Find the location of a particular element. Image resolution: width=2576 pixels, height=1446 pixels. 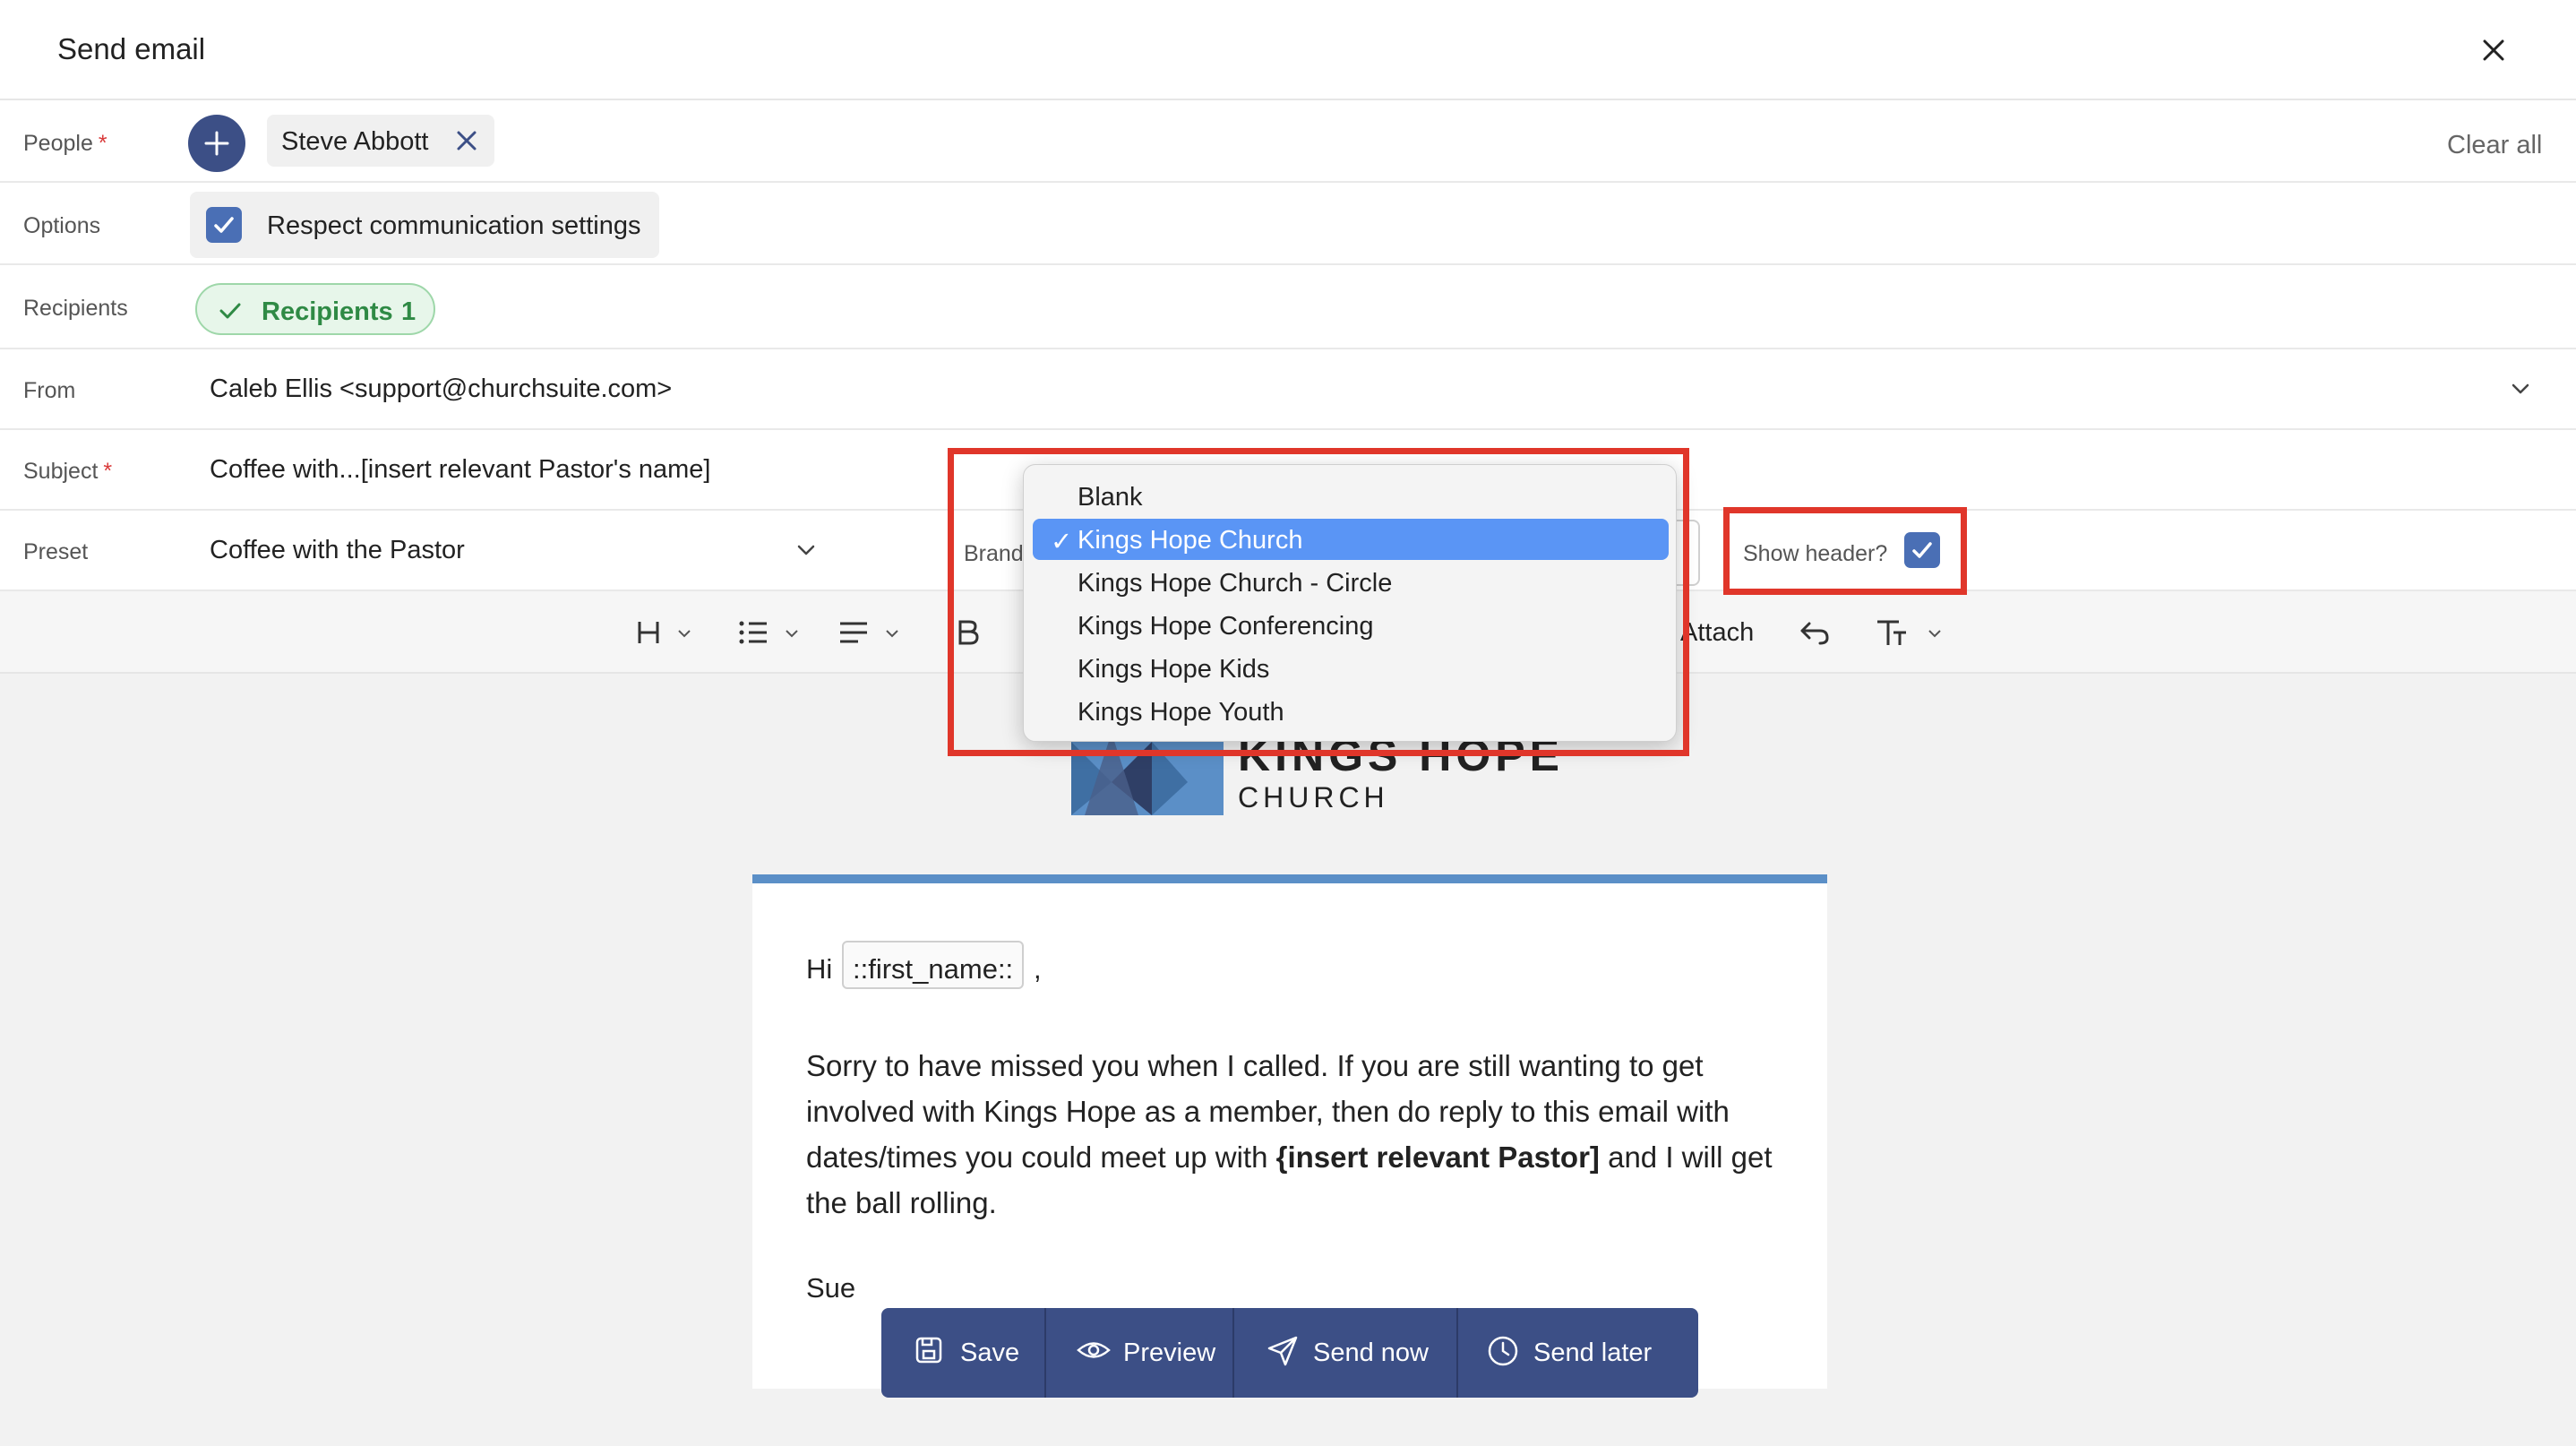

action-bar: Save Preview Send now Send later is located at coordinates (1289, 1353).